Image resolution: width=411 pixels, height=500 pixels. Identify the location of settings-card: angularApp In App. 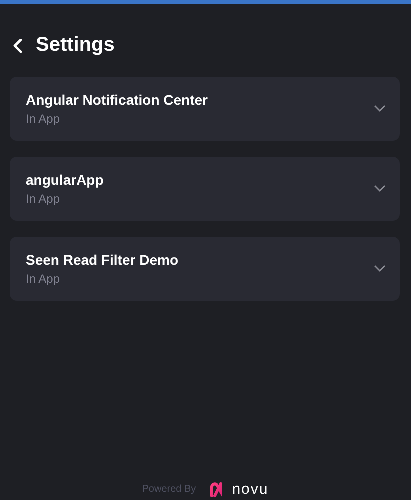
(205, 189).